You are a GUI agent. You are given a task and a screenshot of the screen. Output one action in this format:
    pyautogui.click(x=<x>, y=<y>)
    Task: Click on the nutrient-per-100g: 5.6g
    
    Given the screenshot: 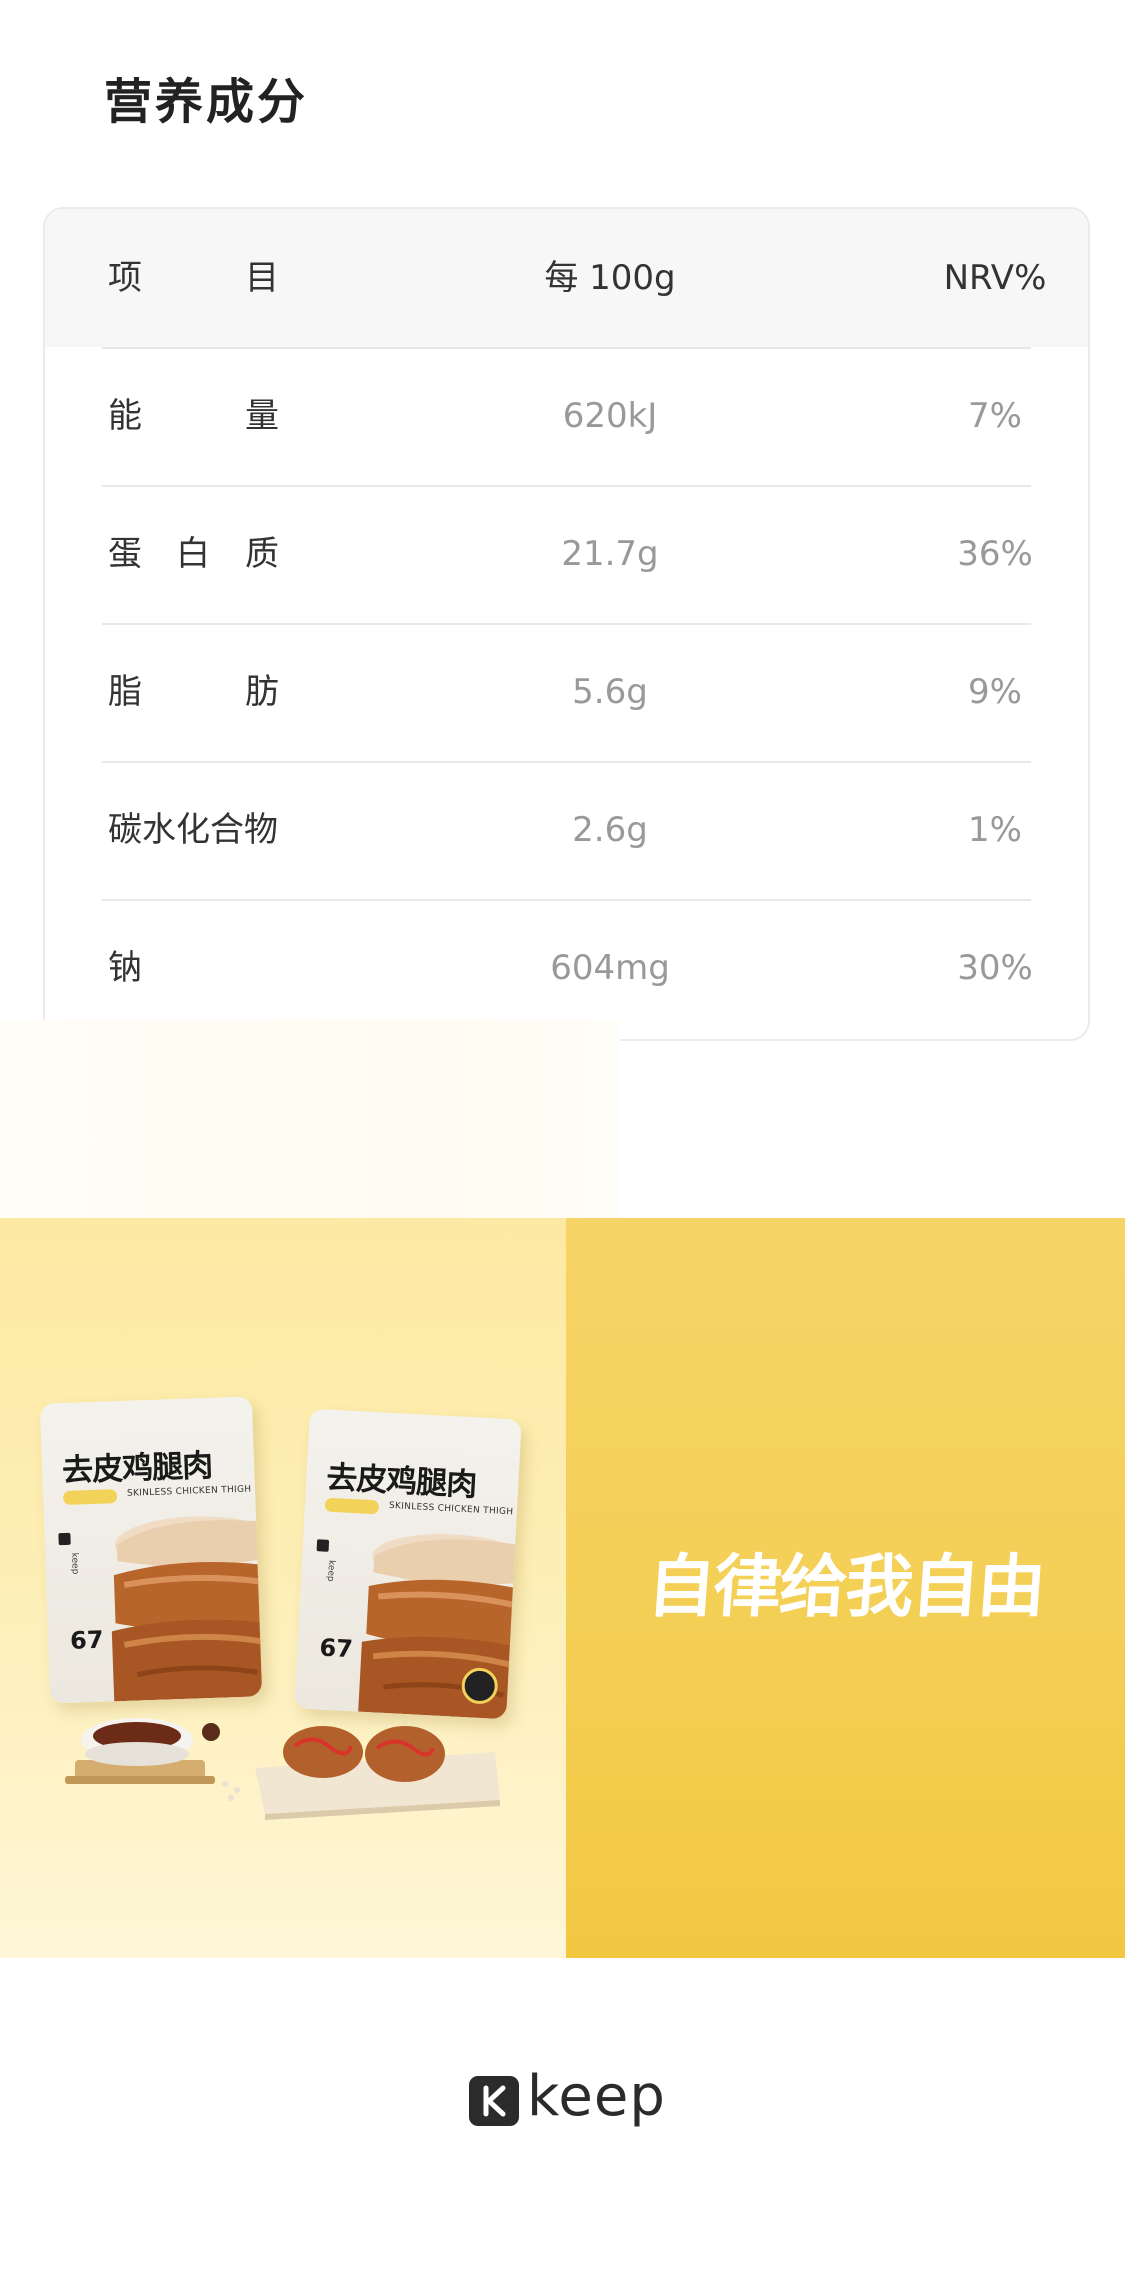 What is the action you would take?
    pyautogui.click(x=610, y=692)
    